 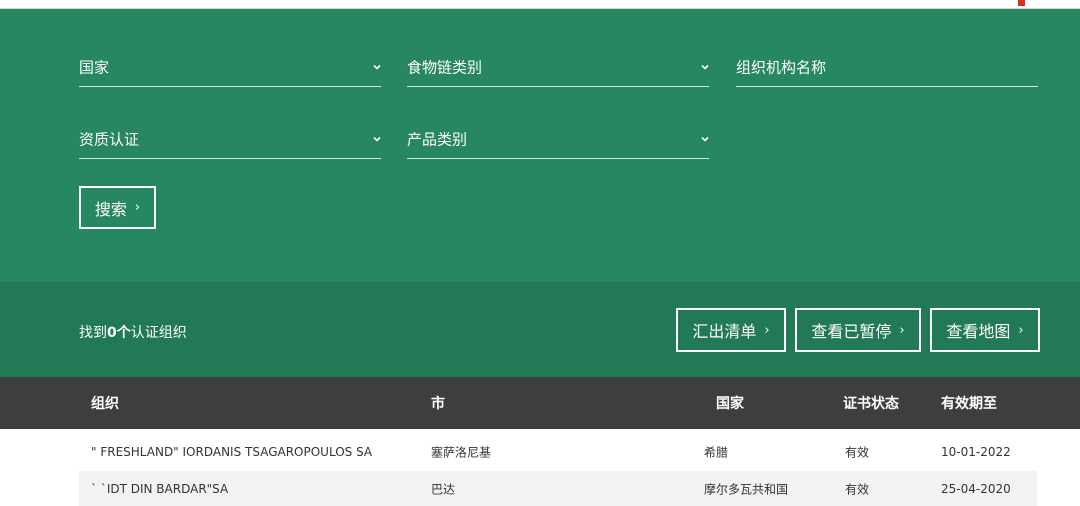 I want to click on cell-valid-until: 25-04-2020, so click(x=976, y=488).